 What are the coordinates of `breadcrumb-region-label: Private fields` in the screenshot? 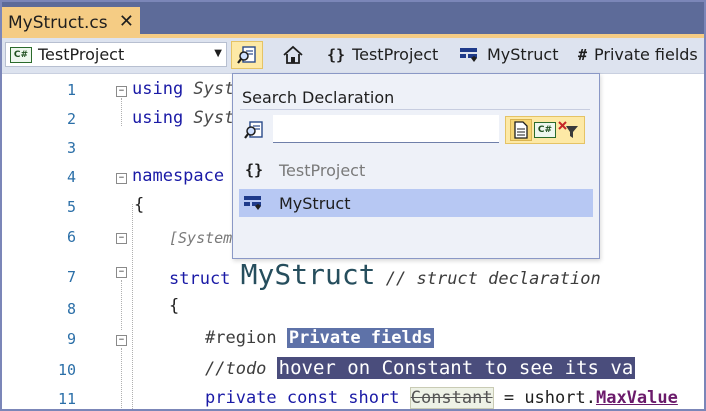 It's located at (646, 54).